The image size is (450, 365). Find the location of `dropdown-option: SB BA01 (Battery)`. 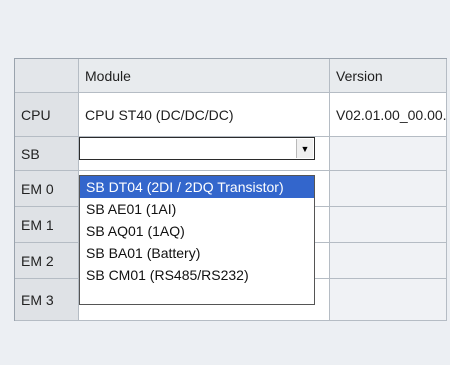

dropdown-option: SB BA01 (Battery) is located at coordinates (197, 253).